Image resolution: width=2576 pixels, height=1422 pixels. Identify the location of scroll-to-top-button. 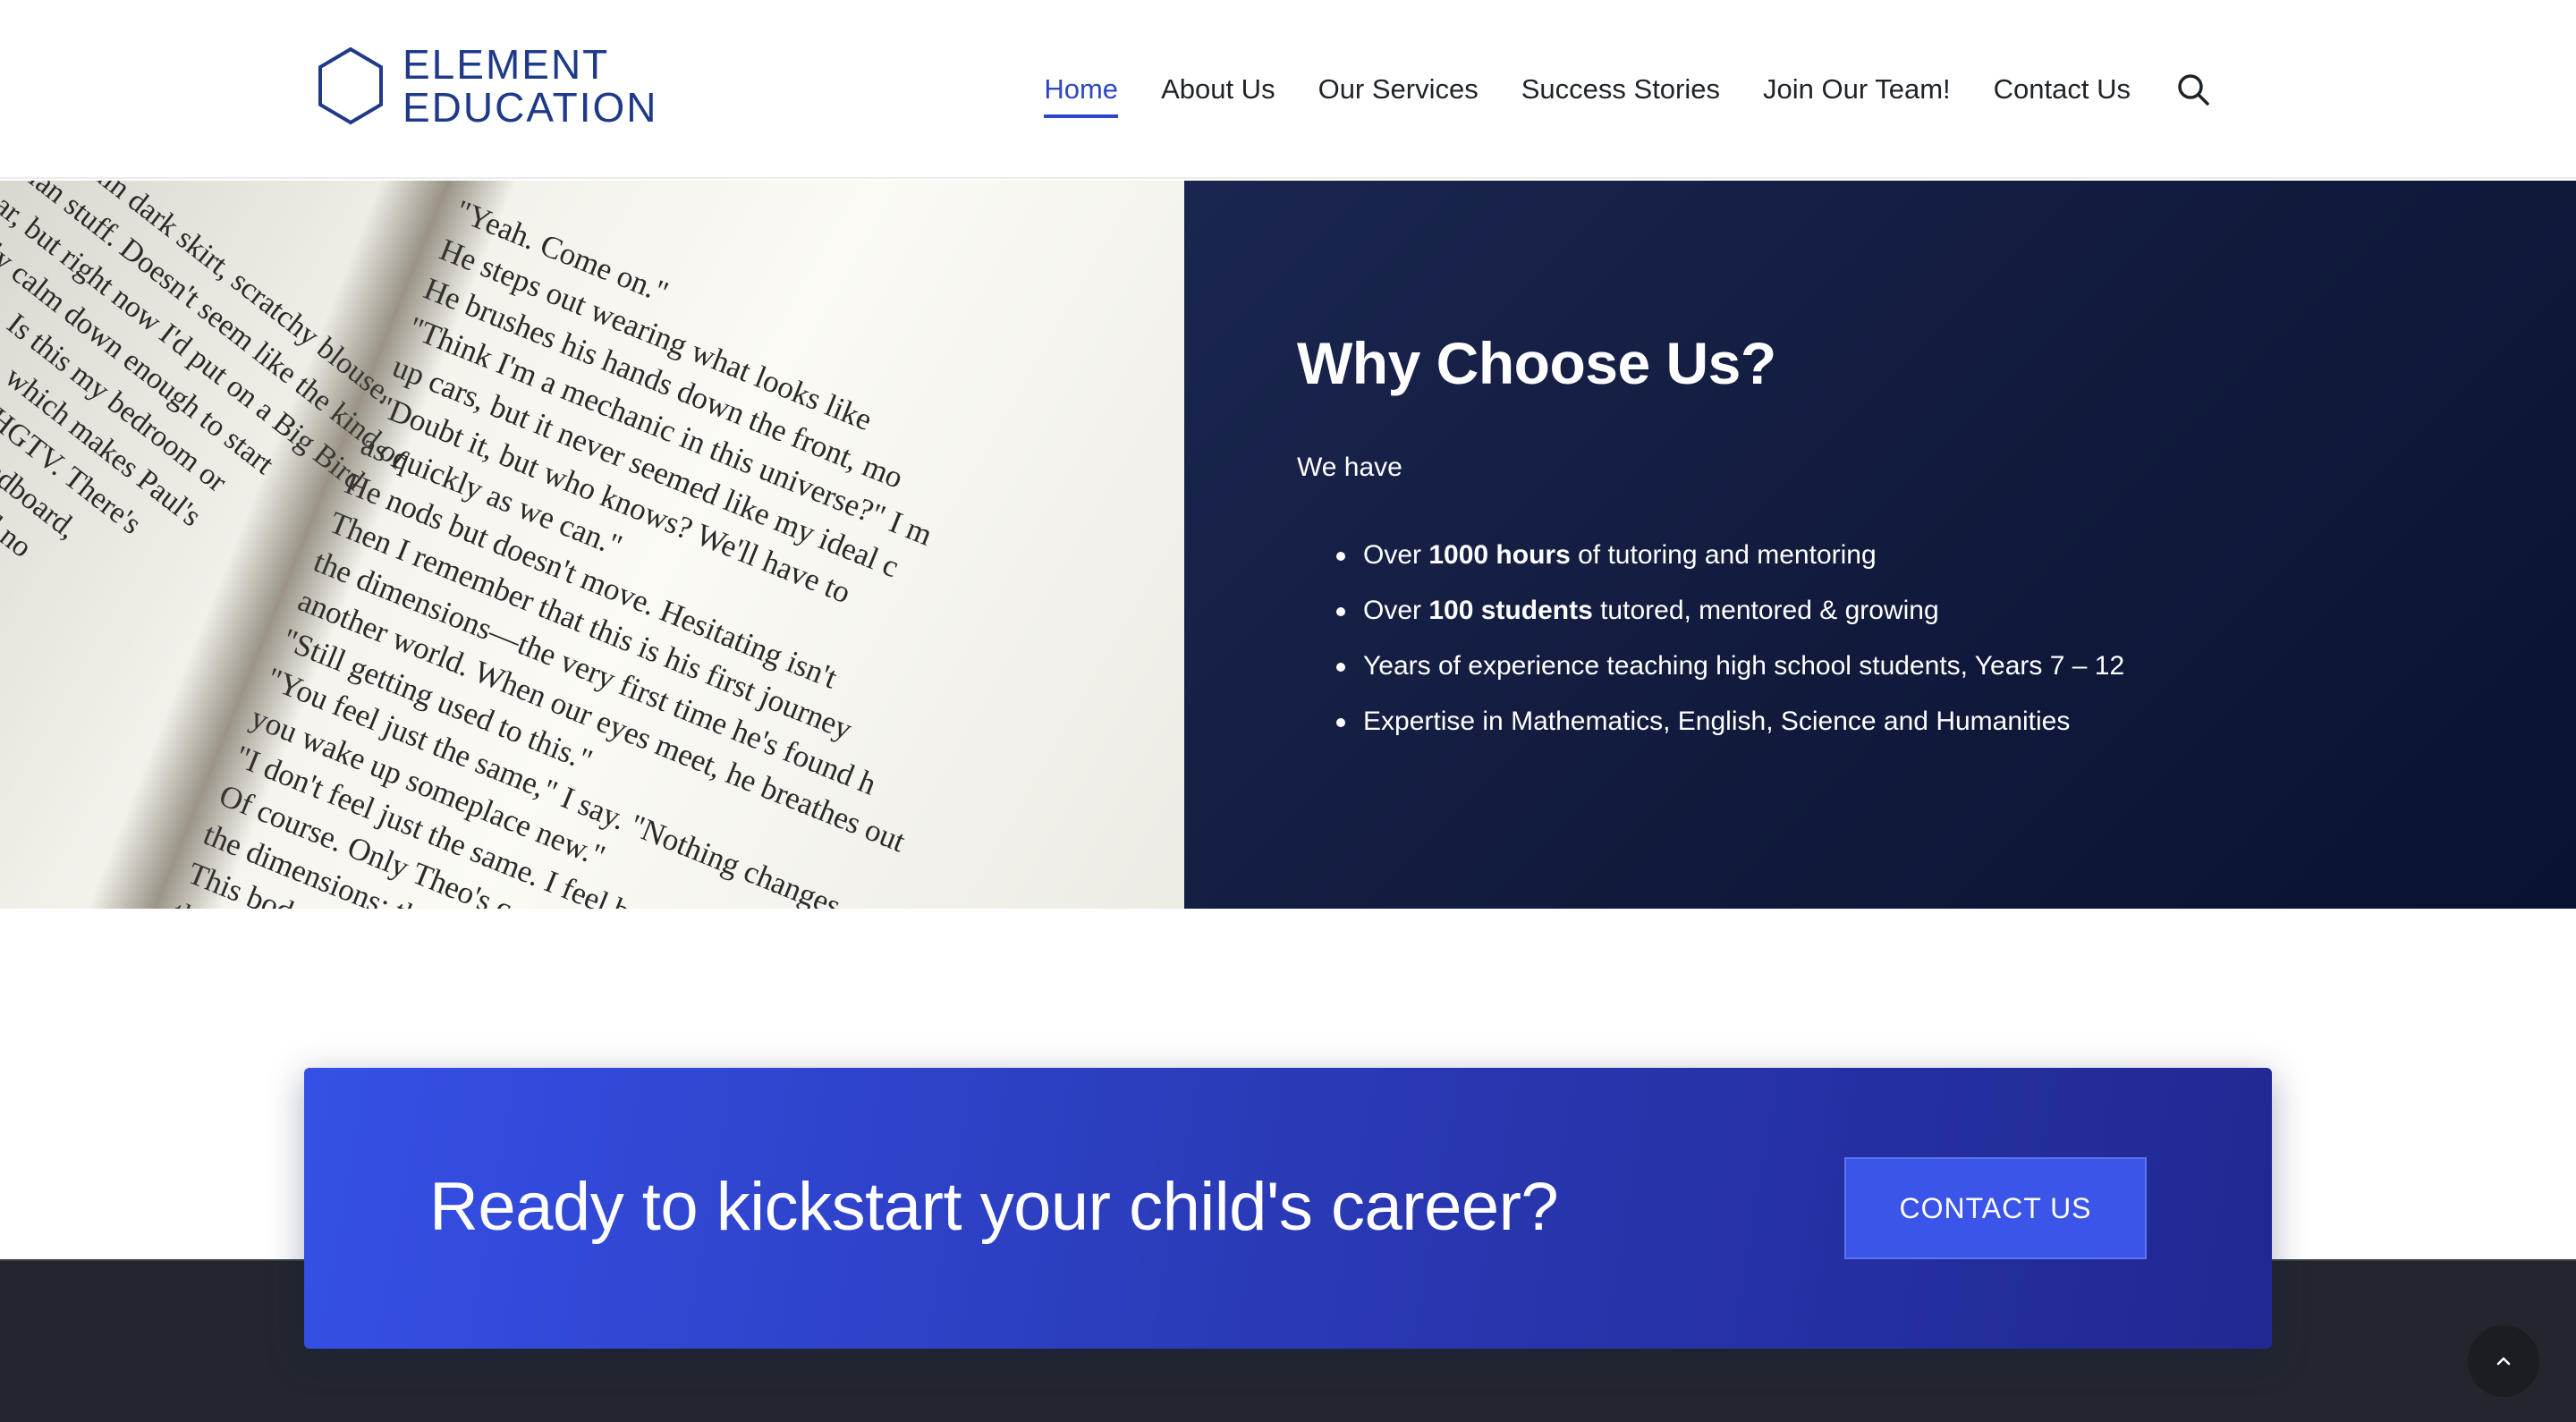
(2503, 1361).